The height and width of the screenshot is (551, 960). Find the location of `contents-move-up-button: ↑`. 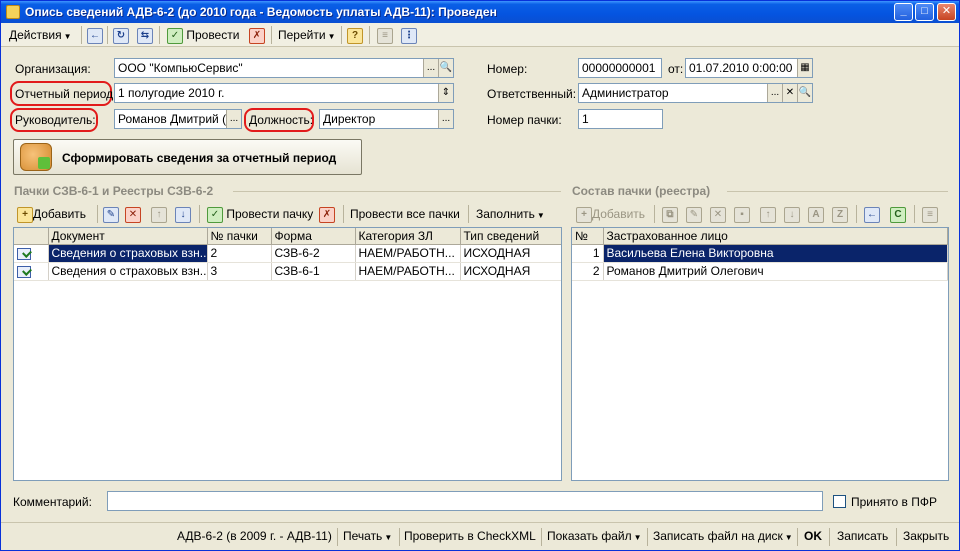

contents-move-up-button: ↑ is located at coordinates (768, 214).